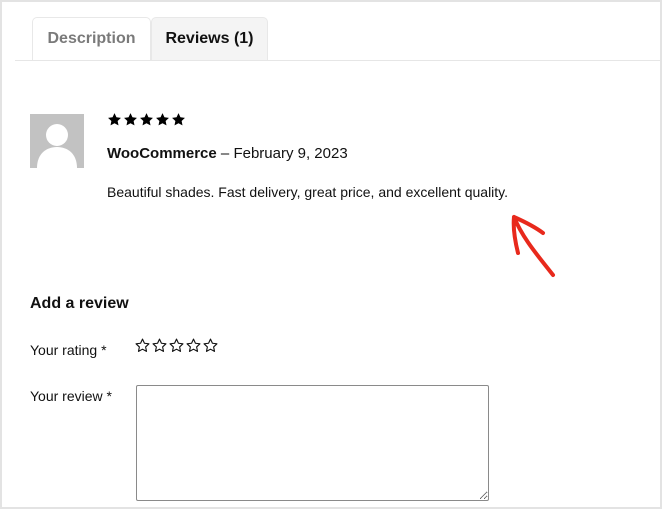 This screenshot has width=662, height=509. Describe the element at coordinates (533, 246) in the screenshot. I see `red-arrow-annotation-icon` at that location.